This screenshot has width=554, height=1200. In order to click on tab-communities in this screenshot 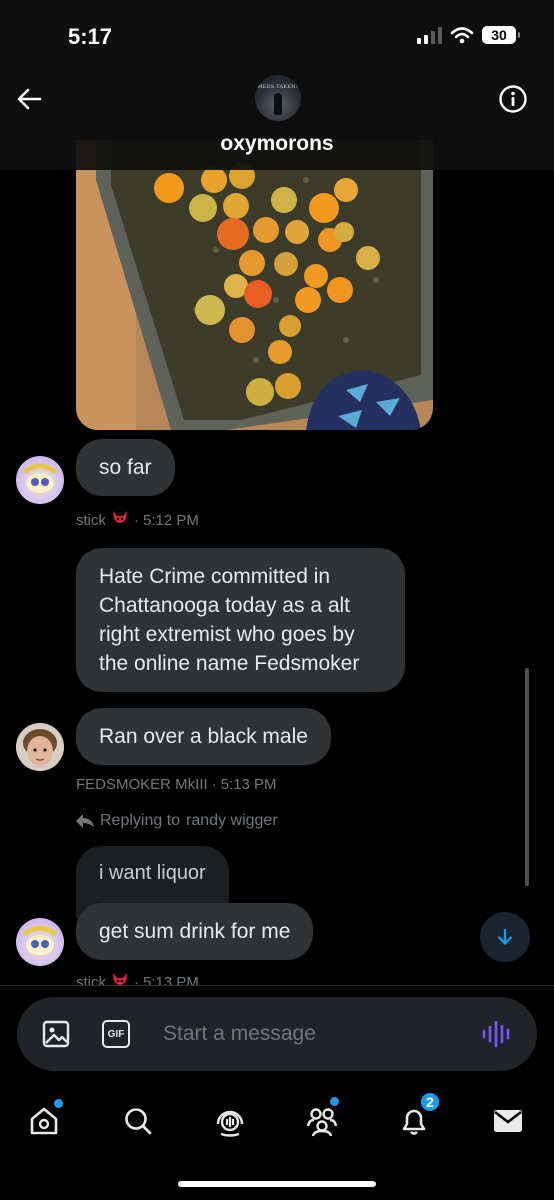, I will do `click(322, 1120)`.